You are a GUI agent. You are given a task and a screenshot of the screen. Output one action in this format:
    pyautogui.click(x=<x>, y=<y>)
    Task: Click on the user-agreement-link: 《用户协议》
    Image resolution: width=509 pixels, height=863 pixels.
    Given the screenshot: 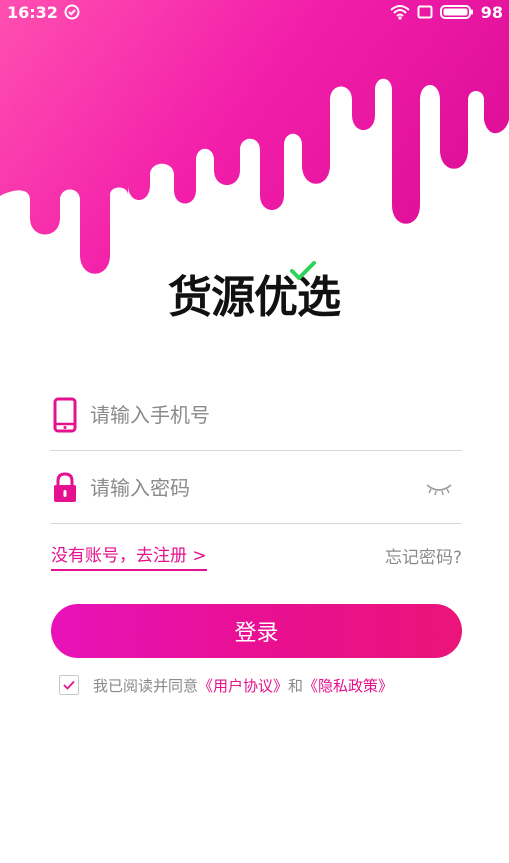 What is the action you would take?
    pyautogui.click(x=243, y=685)
    